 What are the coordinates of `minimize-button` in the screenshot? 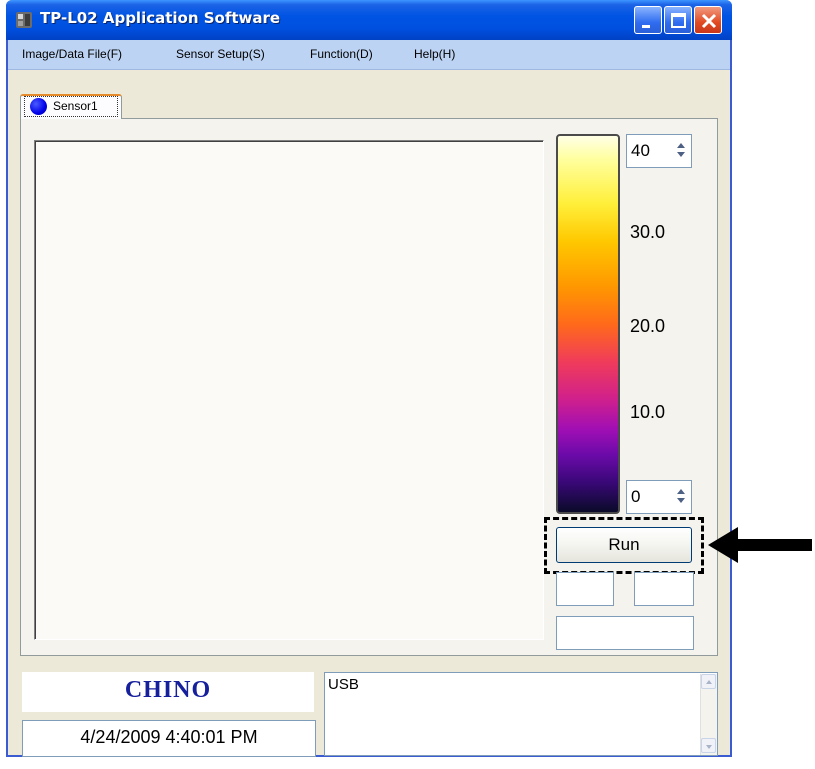 It's located at (648, 20).